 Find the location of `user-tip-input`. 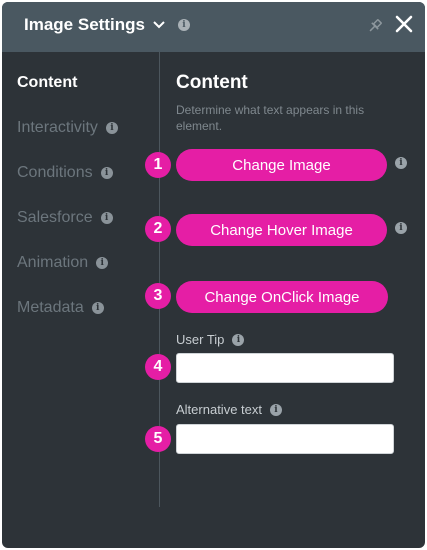

user-tip-input is located at coordinates (285, 368).